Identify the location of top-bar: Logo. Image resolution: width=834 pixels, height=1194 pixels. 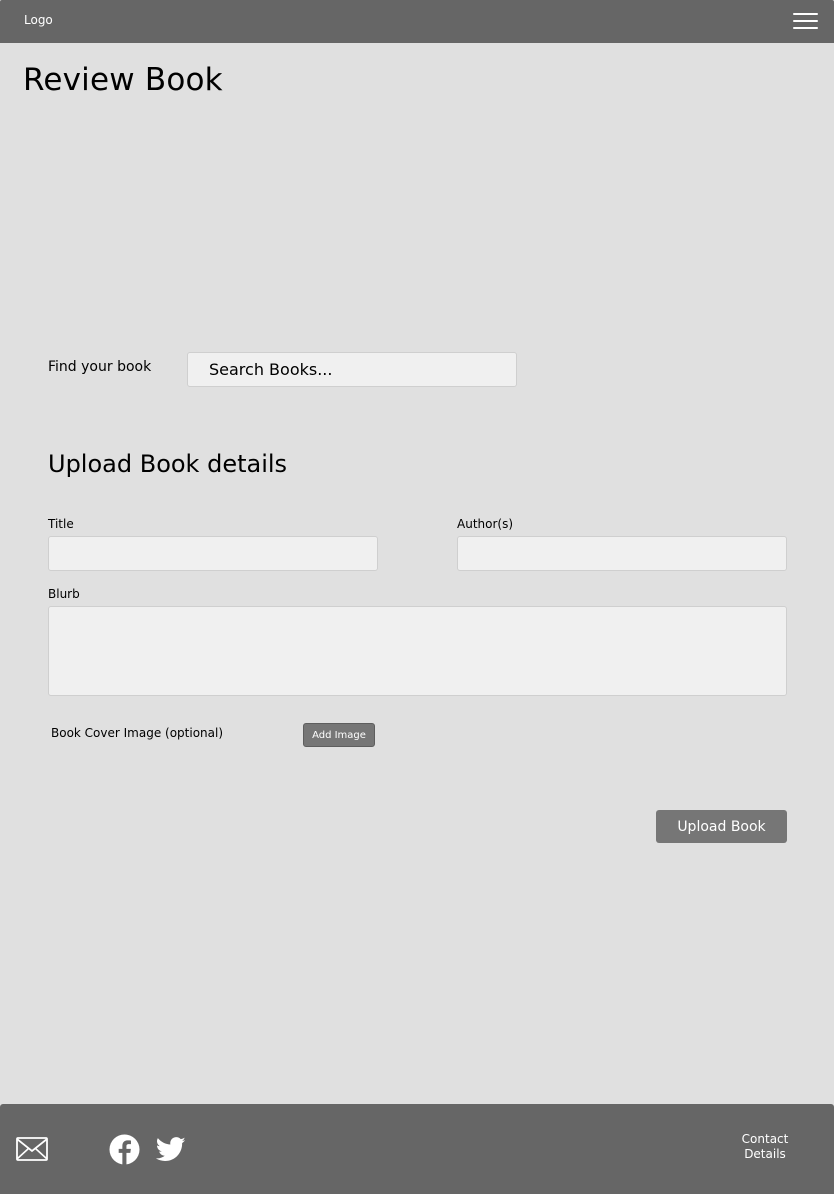
(417, 21).